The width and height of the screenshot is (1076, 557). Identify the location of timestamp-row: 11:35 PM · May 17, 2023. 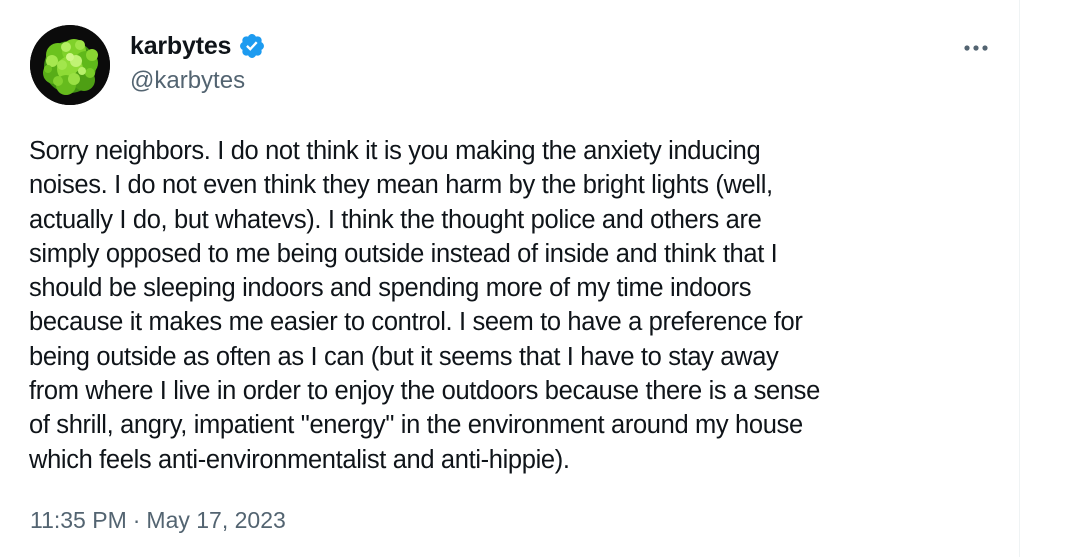
(158, 520).